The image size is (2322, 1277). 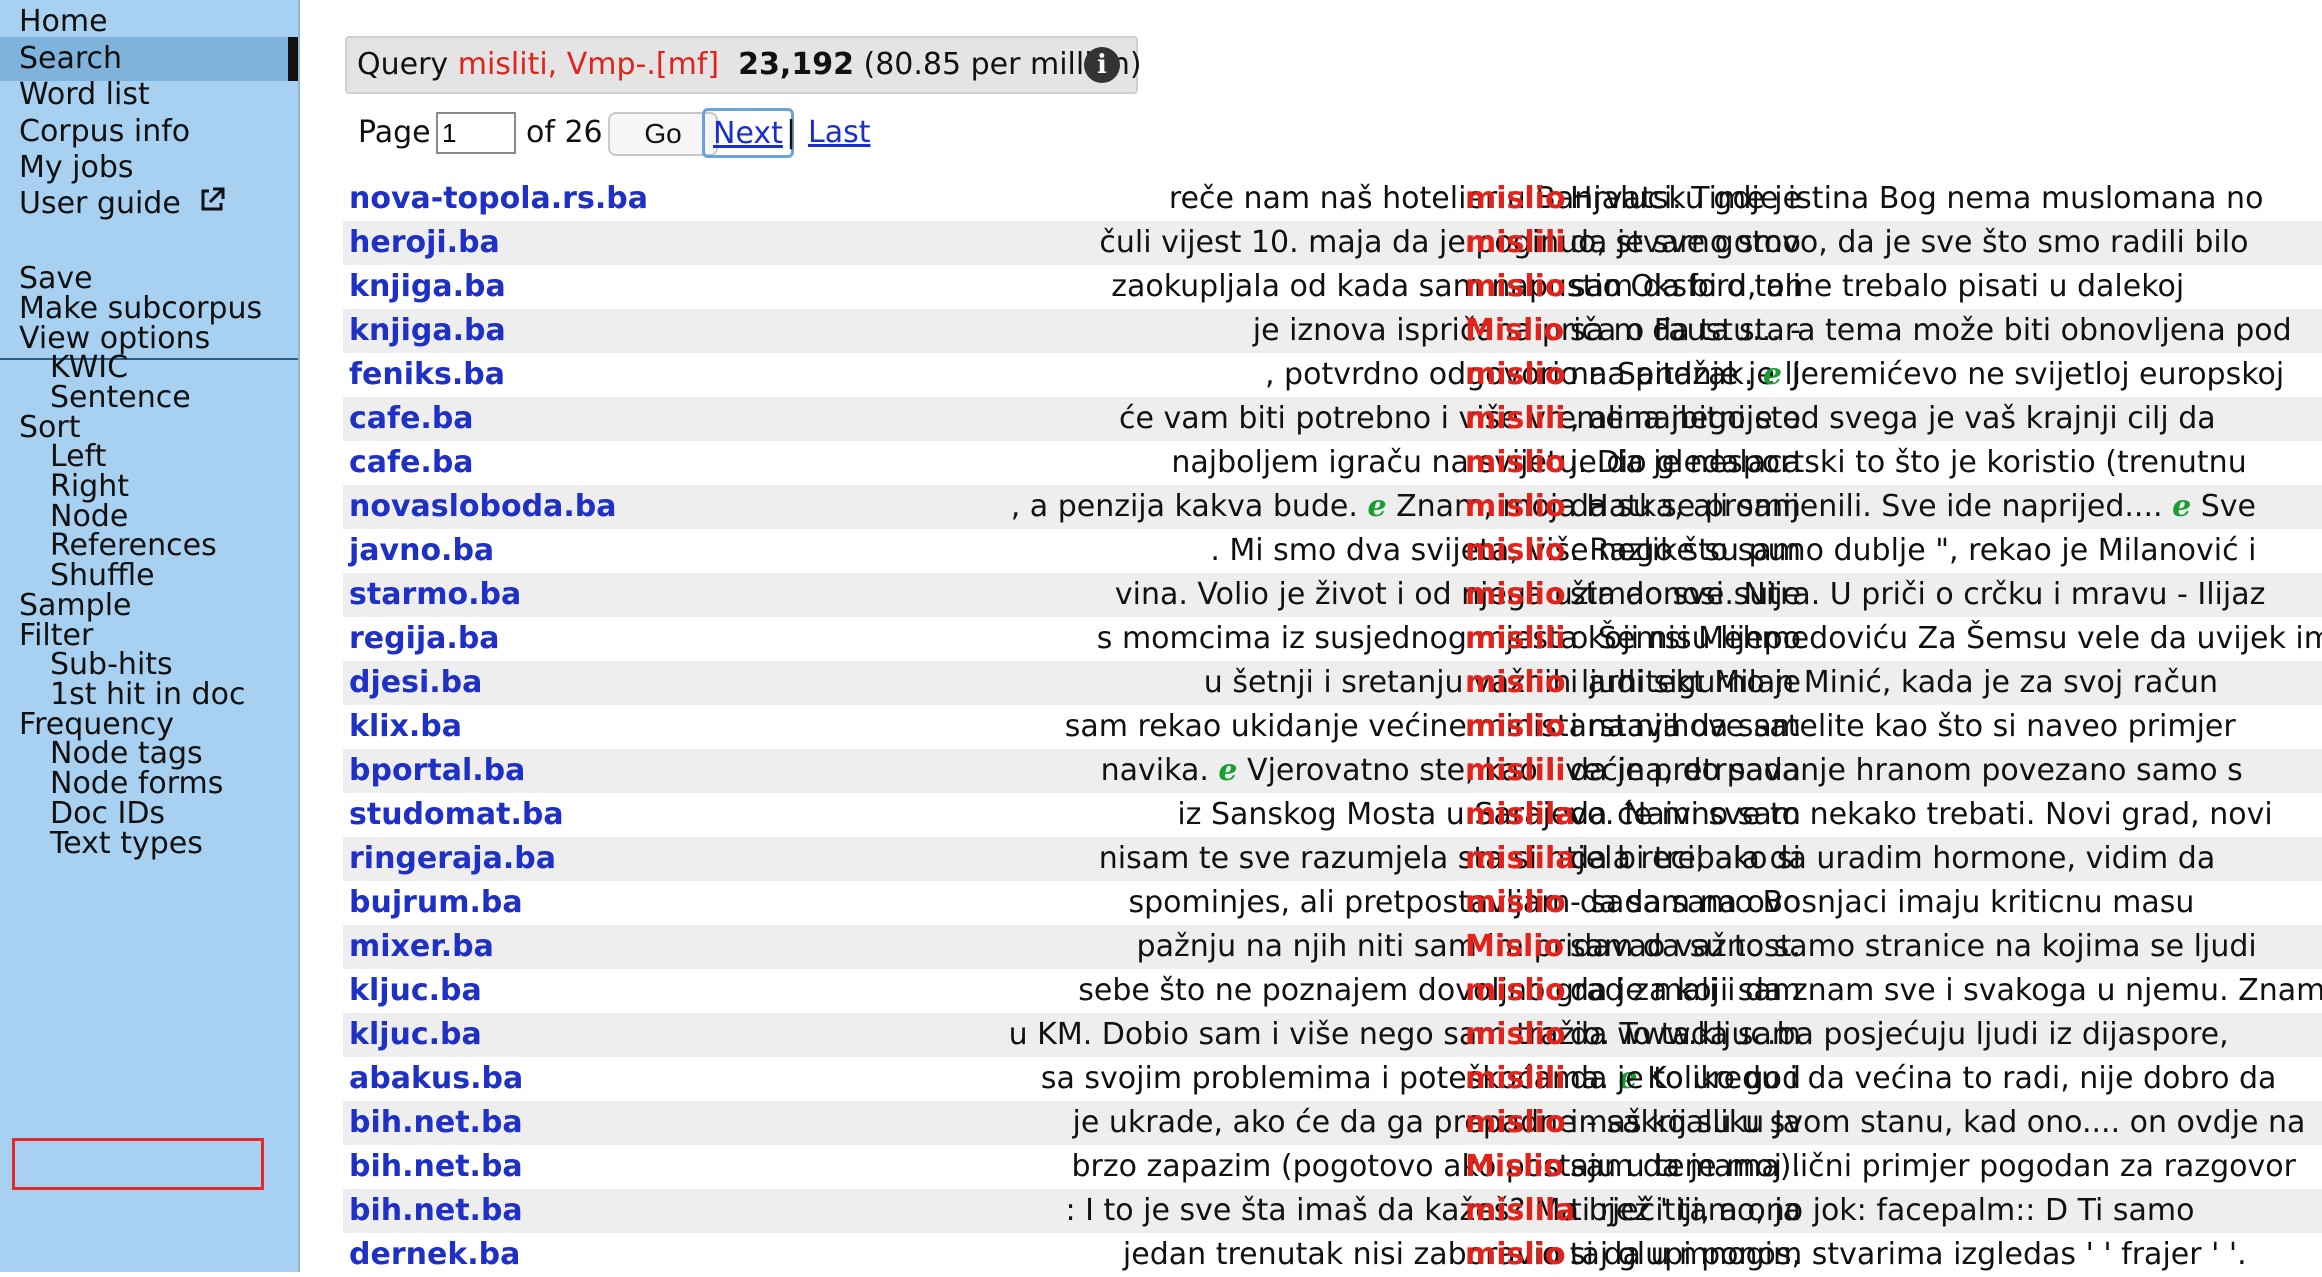 What do you see at coordinates (452, 859) in the screenshot?
I see `source-link: ringeraja.ba` at bounding box center [452, 859].